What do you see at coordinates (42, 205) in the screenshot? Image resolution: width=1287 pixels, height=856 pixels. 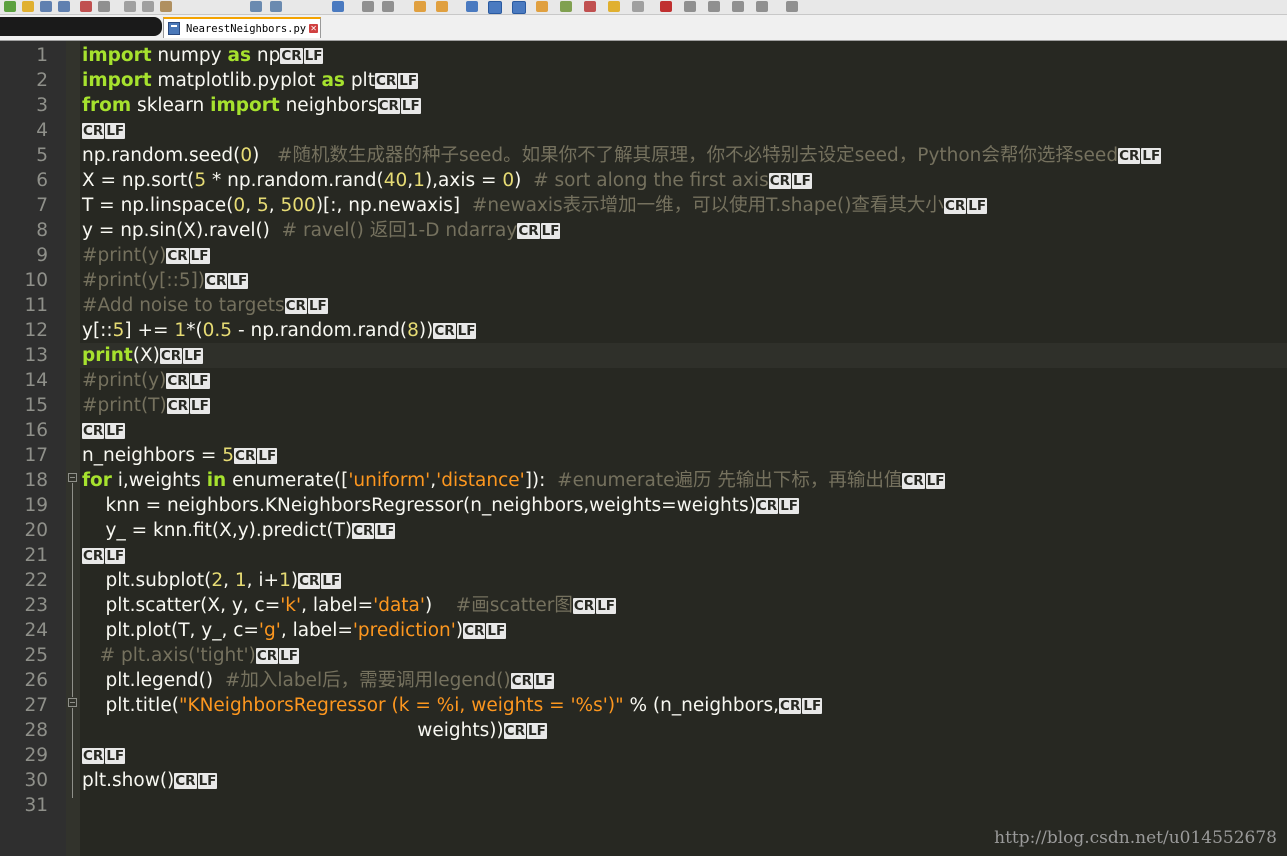 I see `line-number: 7` at bounding box center [42, 205].